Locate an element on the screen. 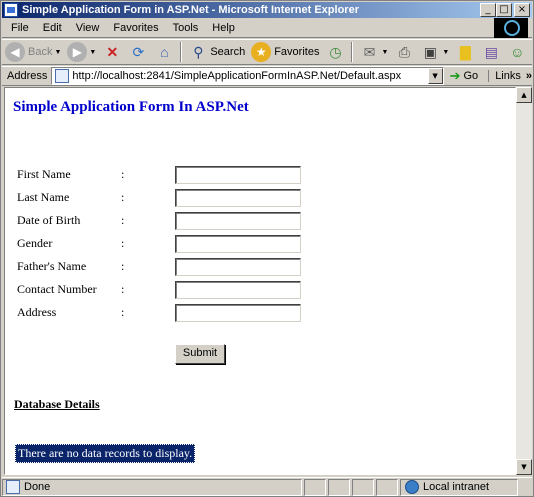 This screenshot has width=534, height=497. page-title: Simple Application Form In ASP.Net is located at coordinates (131, 107).